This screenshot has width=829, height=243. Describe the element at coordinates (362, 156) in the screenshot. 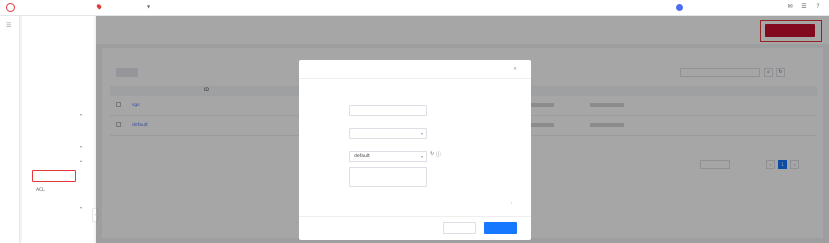

I see `project-value: default` at that location.